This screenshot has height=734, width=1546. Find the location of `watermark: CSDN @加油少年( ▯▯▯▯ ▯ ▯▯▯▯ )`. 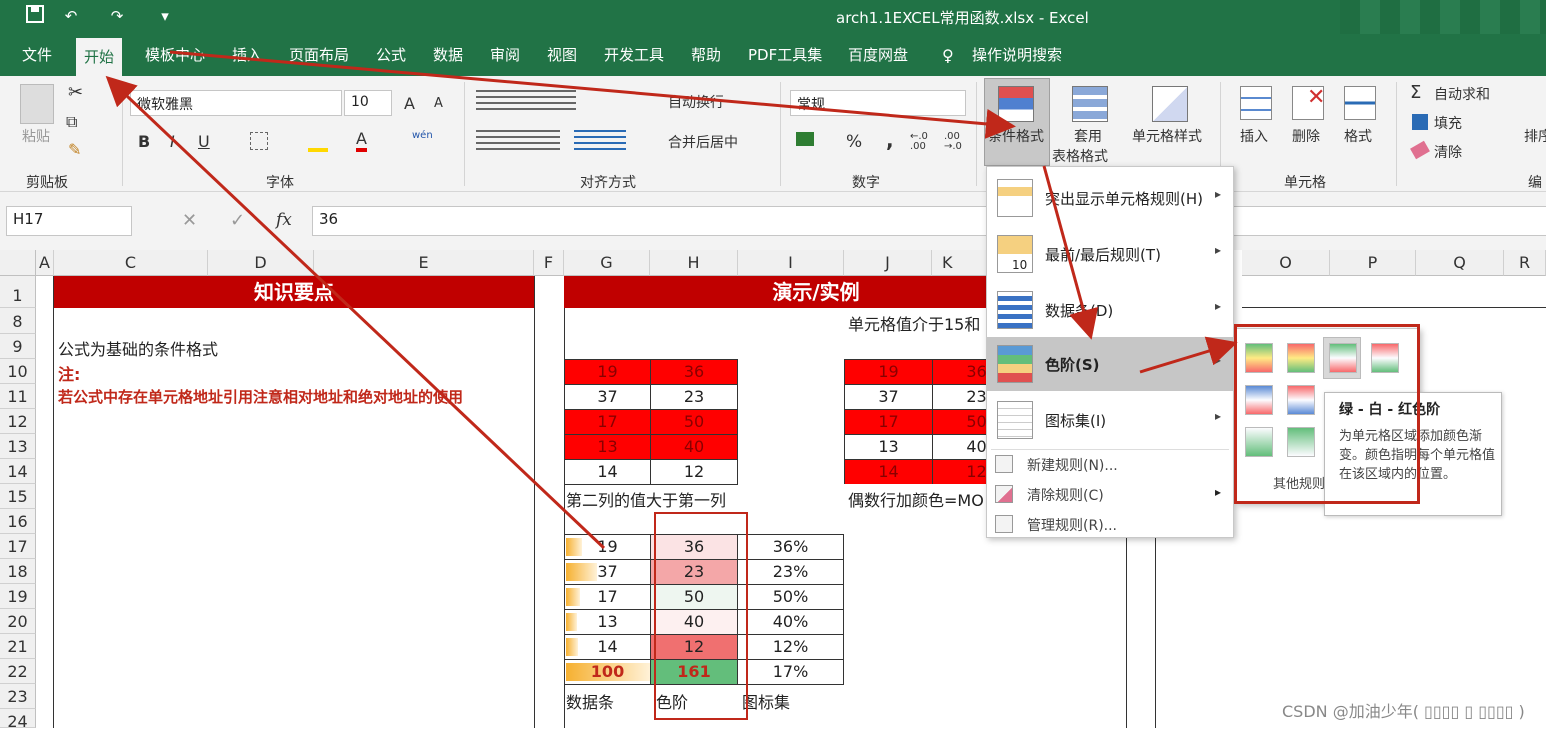

watermark: CSDN @加油少年( ▯▯▯▯ ▯ ▯▯▯▯ ) is located at coordinates (1403, 711).